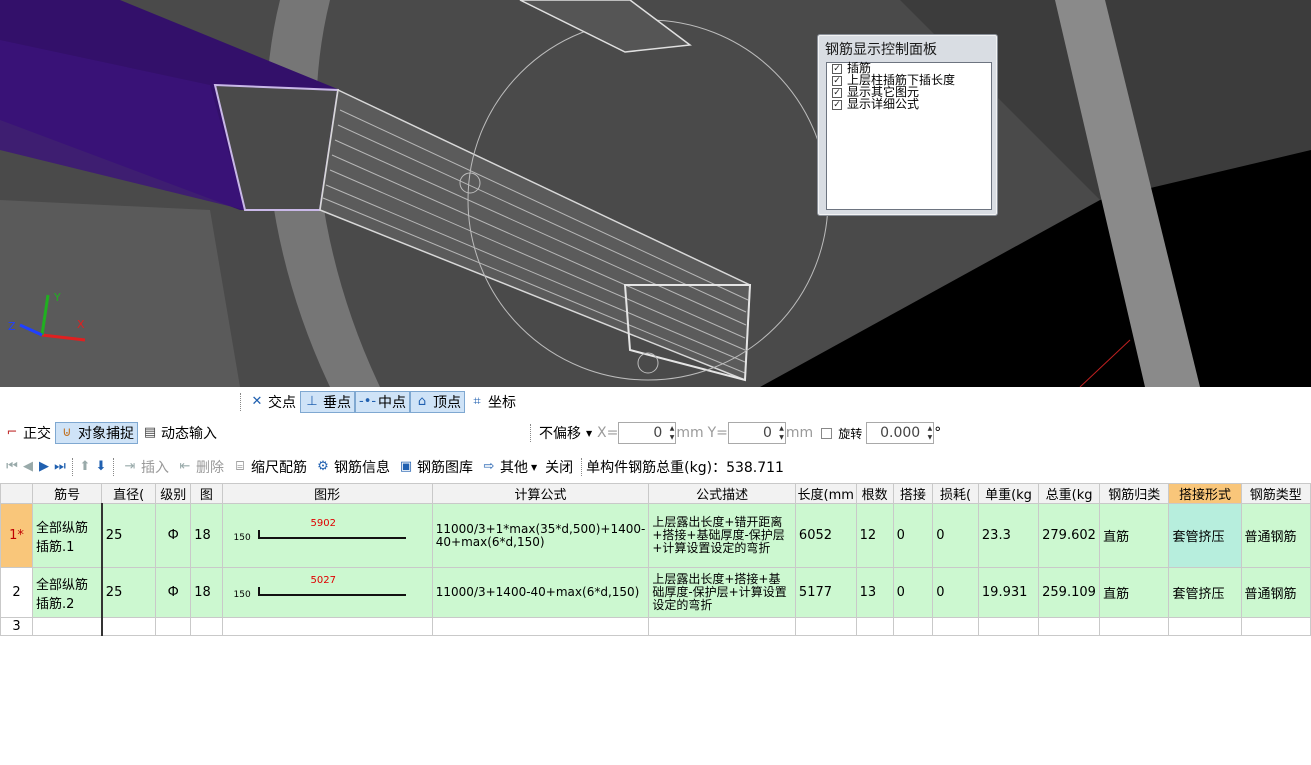  Describe the element at coordinates (955, 493) in the screenshot. I see `column-header: 损耗(` at that location.